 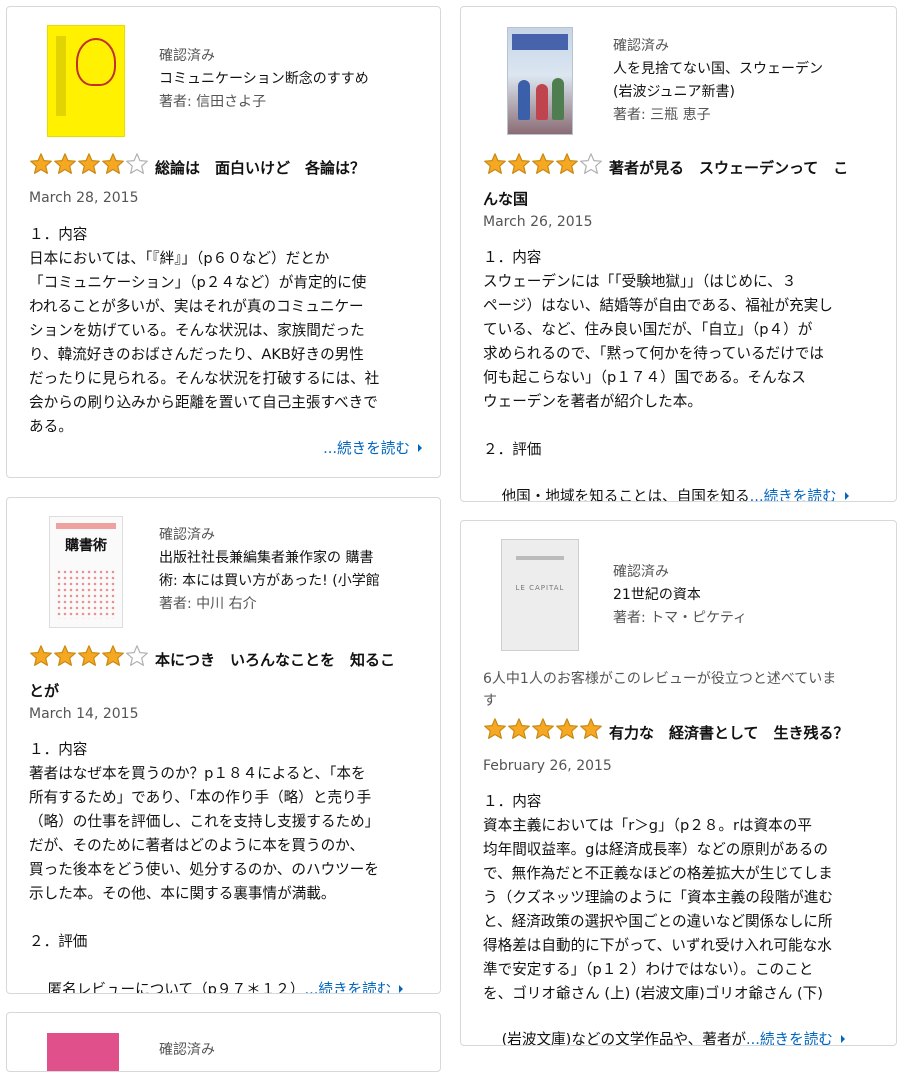 I want to click on product-author: 著者: トマ・ピケティ, so click(x=748, y=618).